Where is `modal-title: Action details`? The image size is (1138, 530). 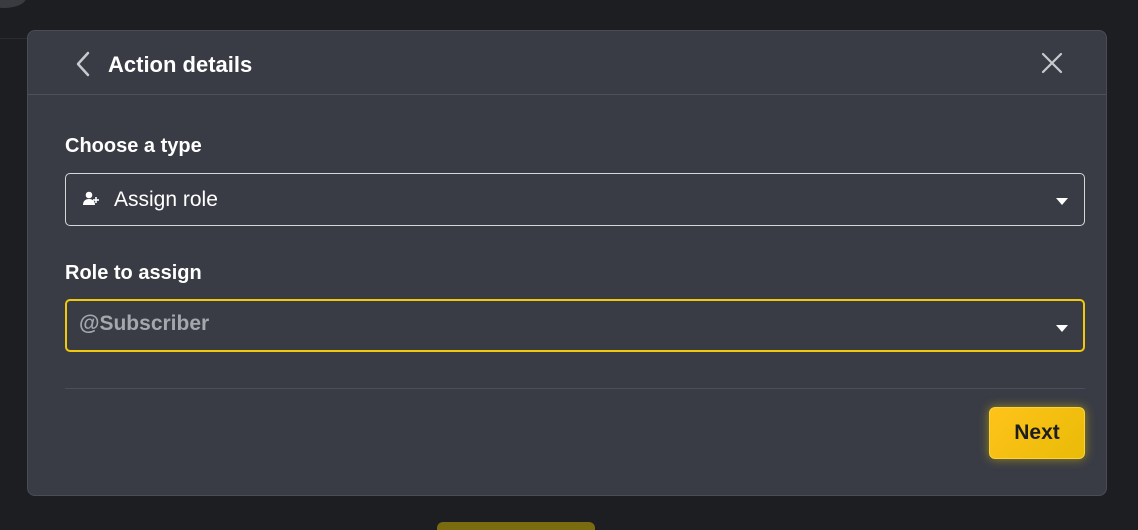 modal-title: Action details is located at coordinates (180, 64).